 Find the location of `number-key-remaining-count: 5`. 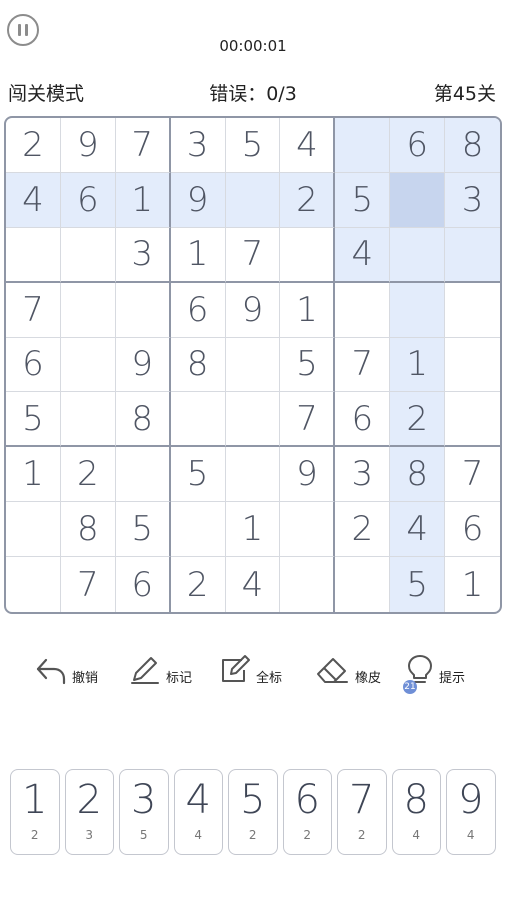

number-key-remaining-count: 5 is located at coordinates (143, 835).